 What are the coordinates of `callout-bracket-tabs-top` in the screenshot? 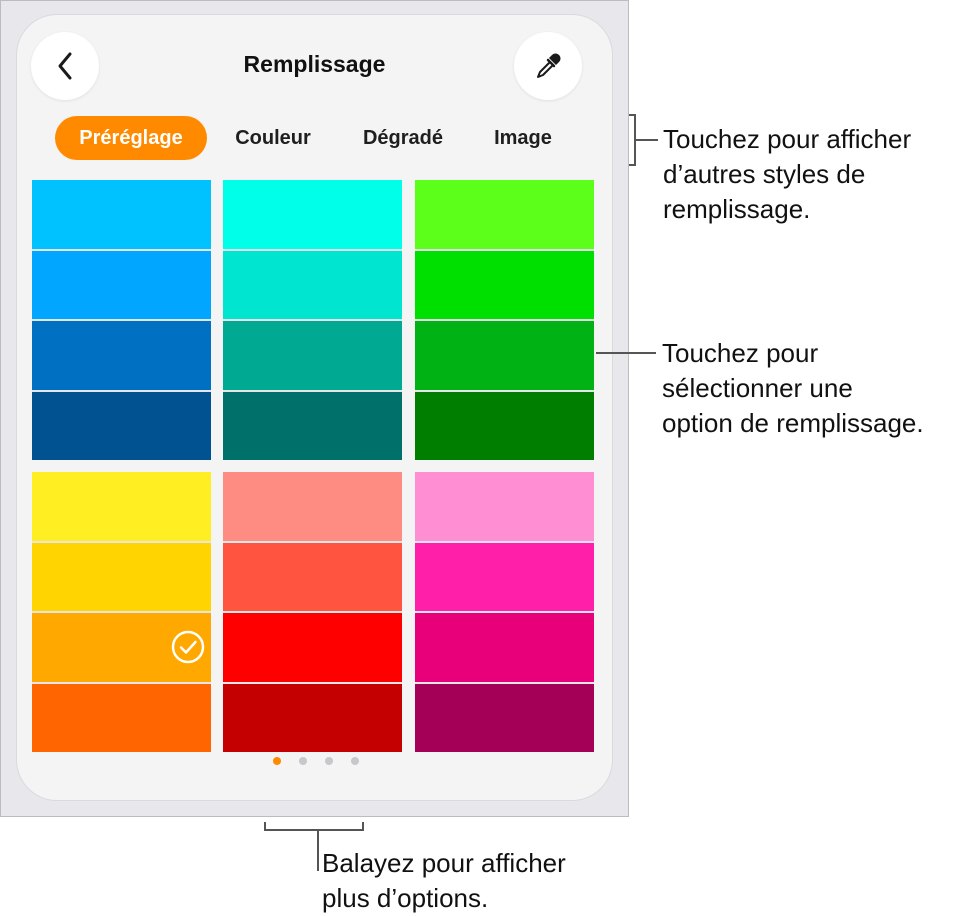 It's located at (632, 115).